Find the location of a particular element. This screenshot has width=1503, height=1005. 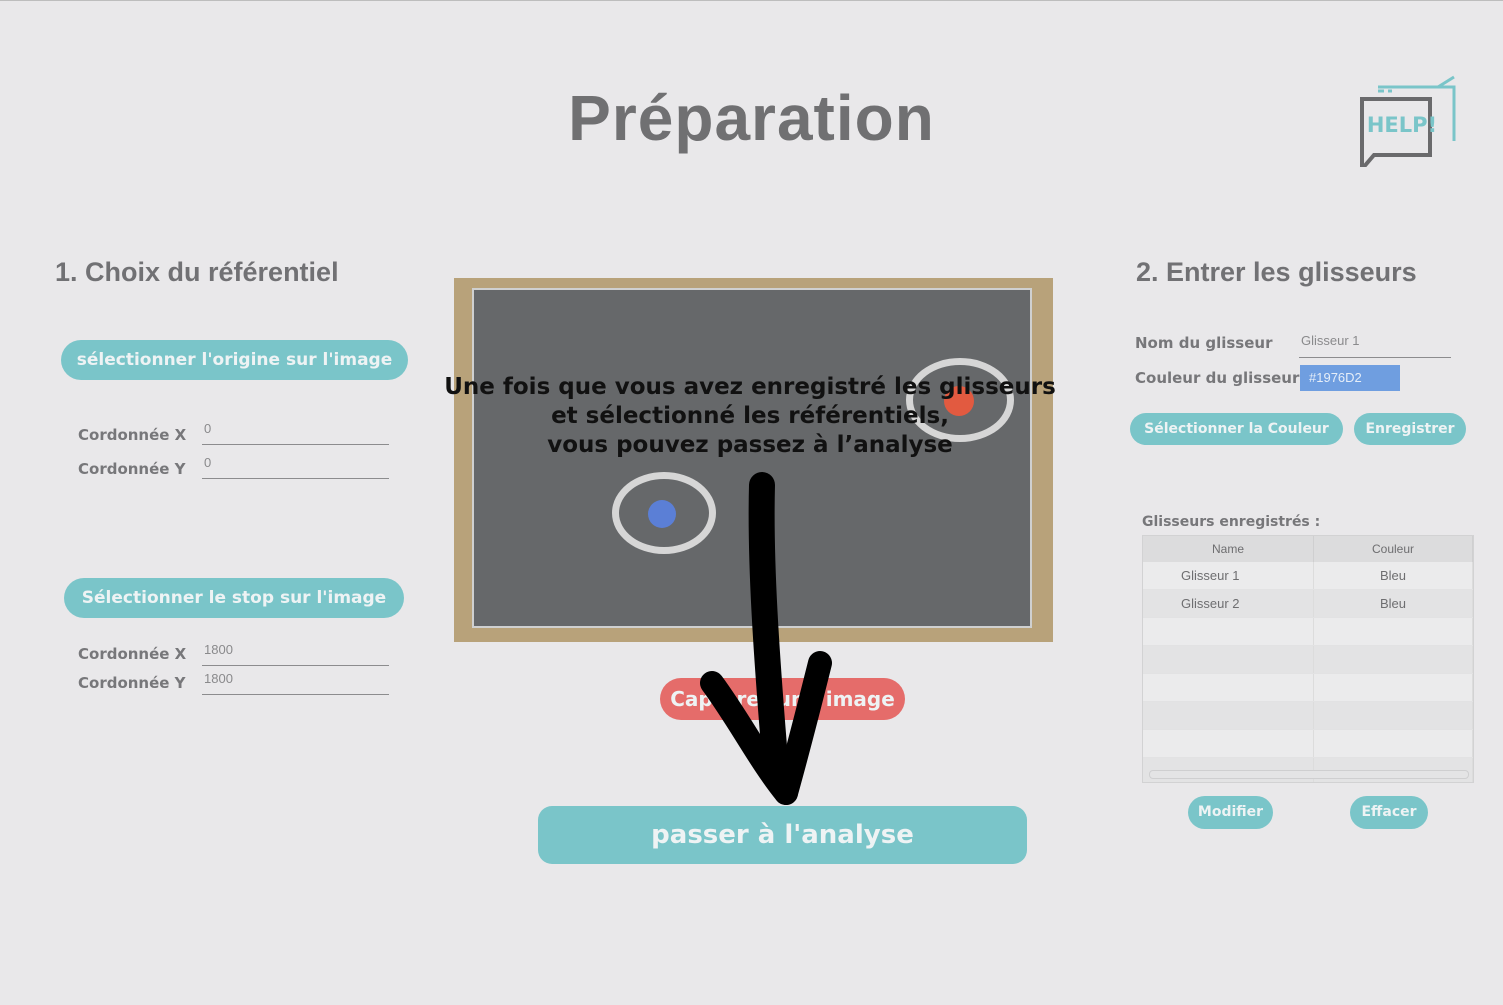

row-name: Glisseur 2 is located at coordinates (1228, 603).